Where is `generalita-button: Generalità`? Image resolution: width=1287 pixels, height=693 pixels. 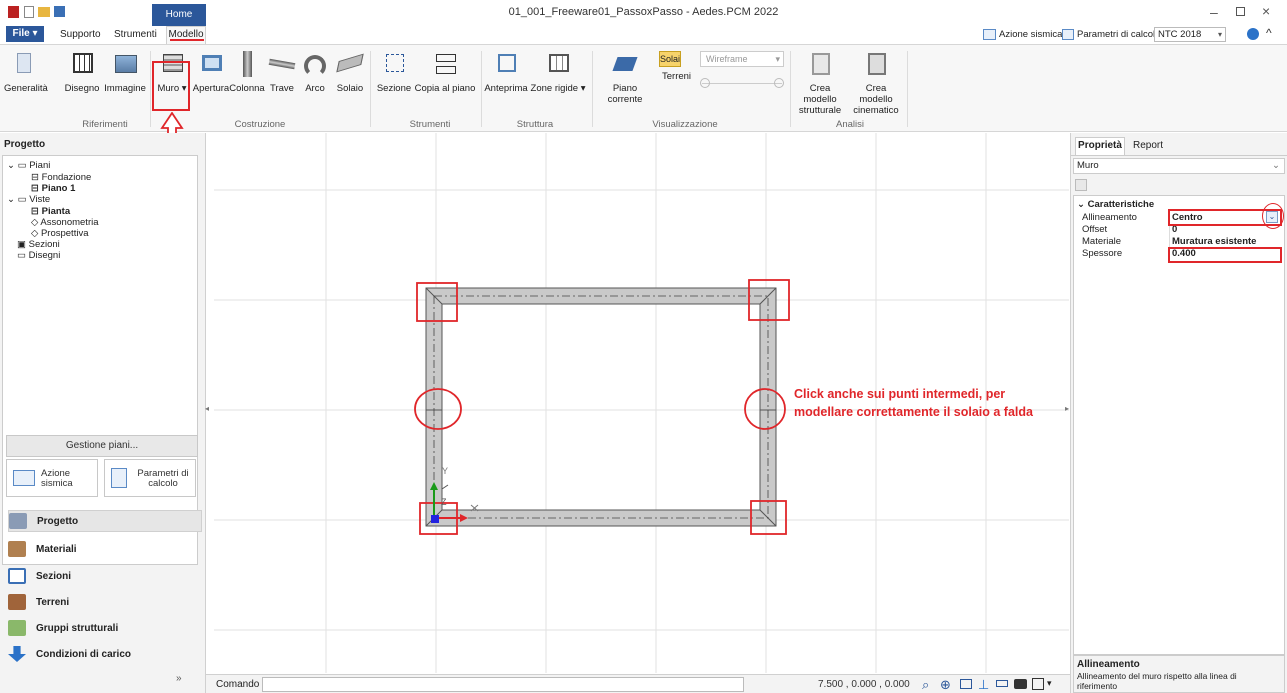 generalita-button: Generalità is located at coordinates (26, 72).